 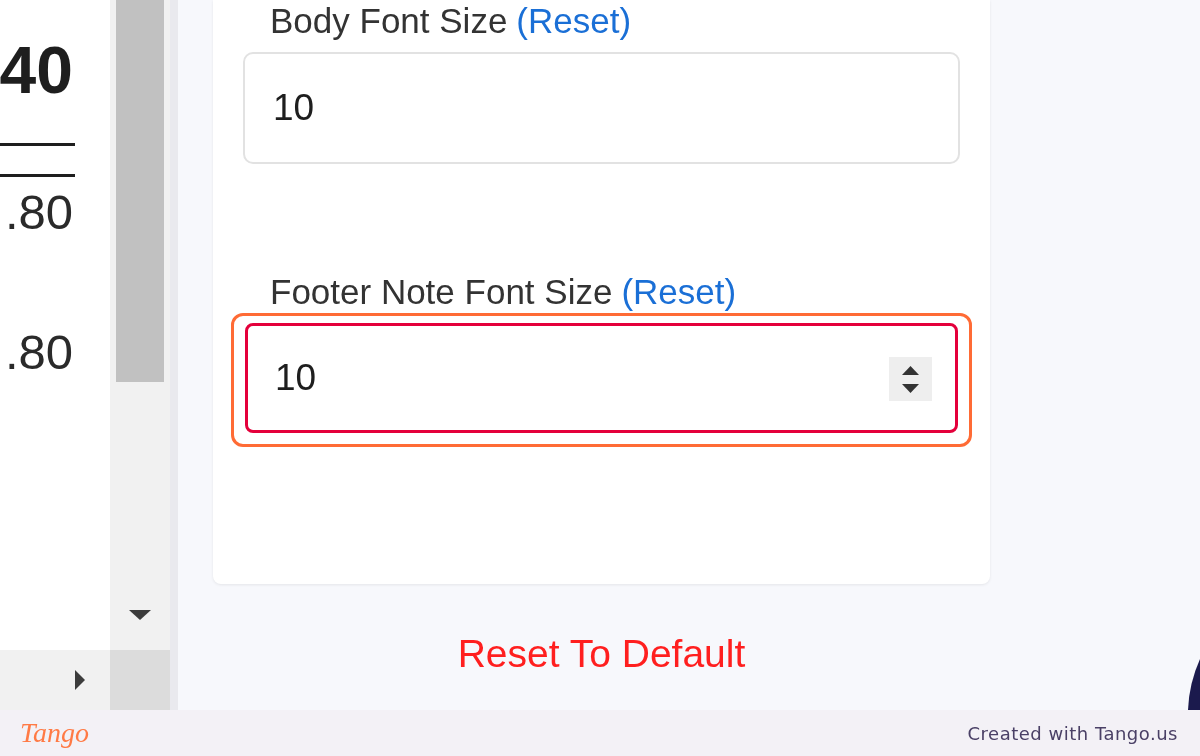 I want to click on horizontal-scrollbar, so click(x=55, y=680).